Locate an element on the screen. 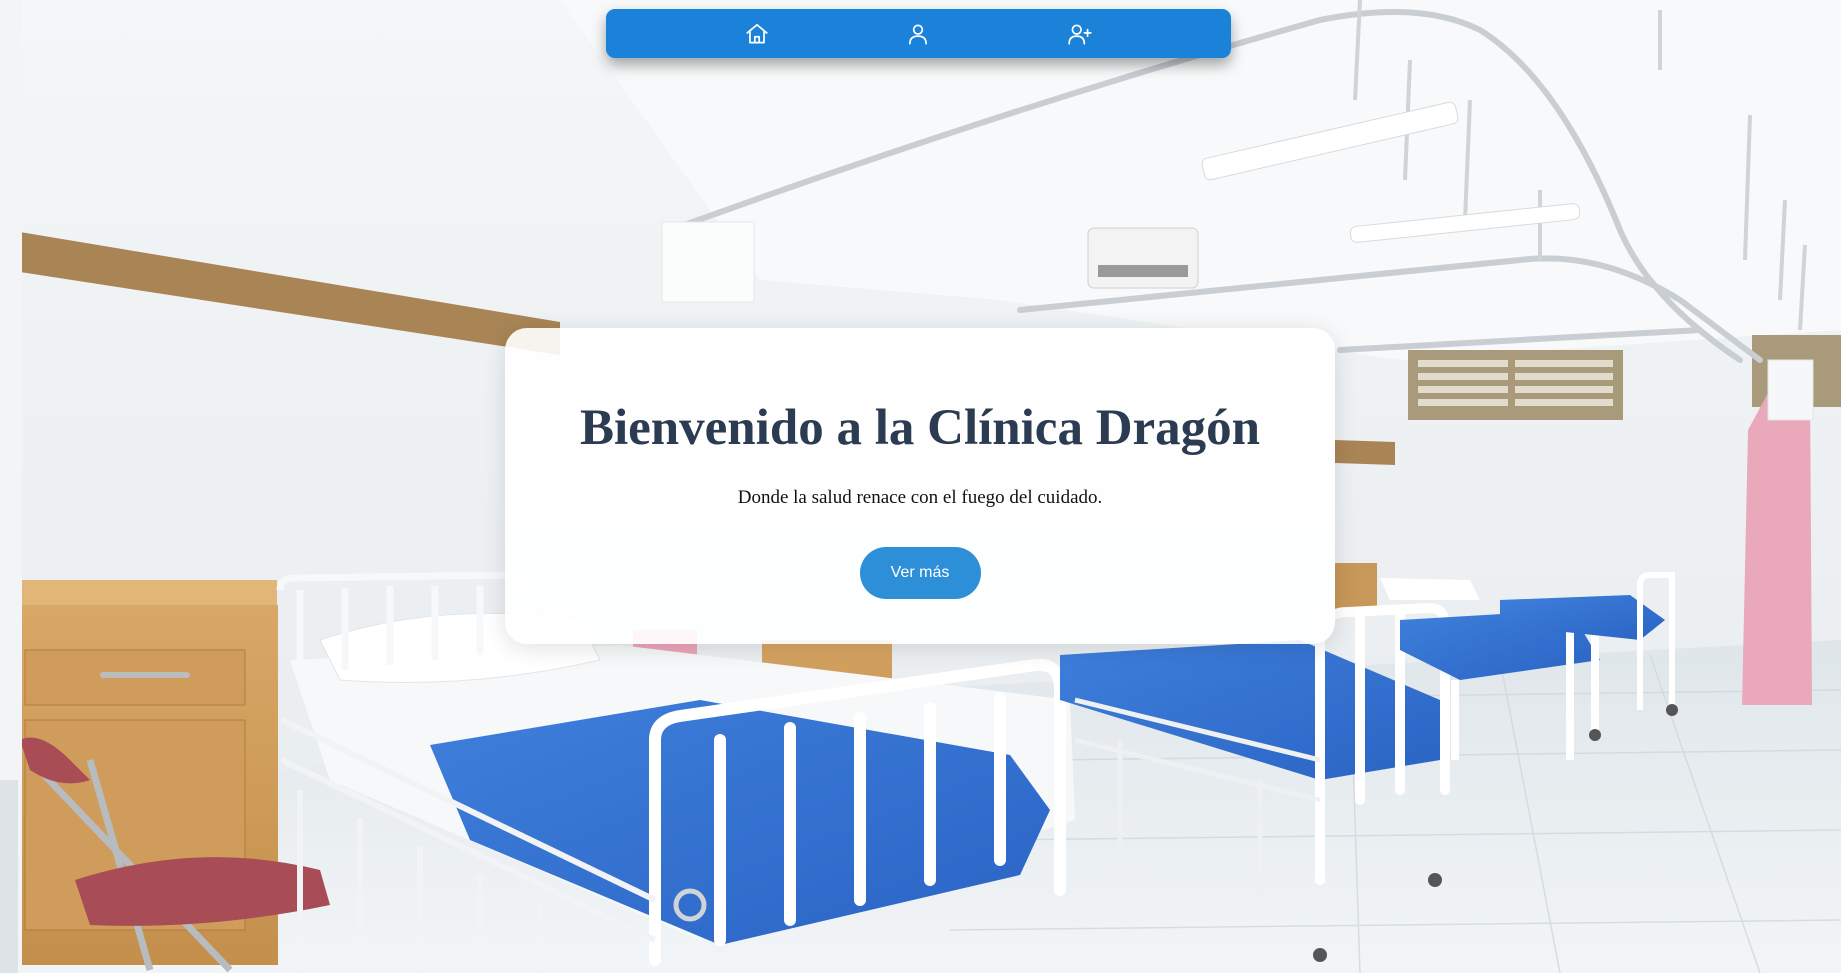 This screenshot has width=1841, height=973. nav-home-button is located at coordinates (757, 34).